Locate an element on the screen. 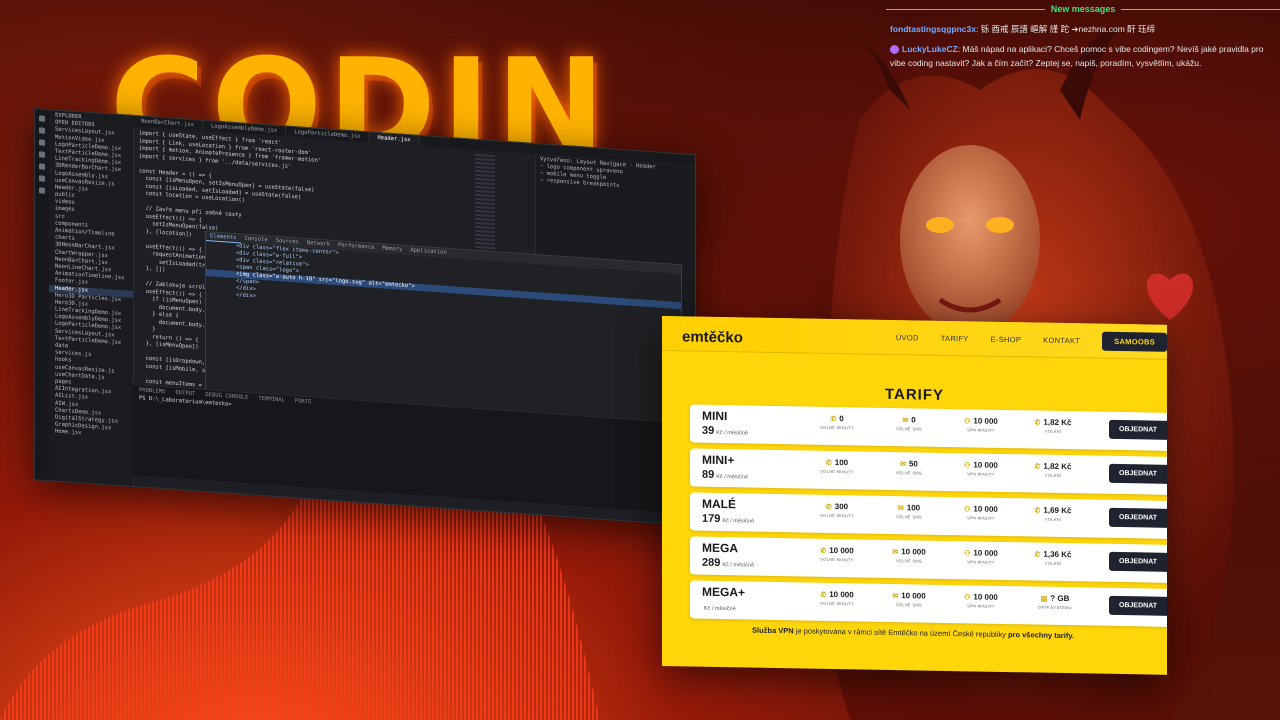 This screenshot has width=1280, height=720. plan-price: 289 Kč / měsíčně is located at coordinates (728, 563).